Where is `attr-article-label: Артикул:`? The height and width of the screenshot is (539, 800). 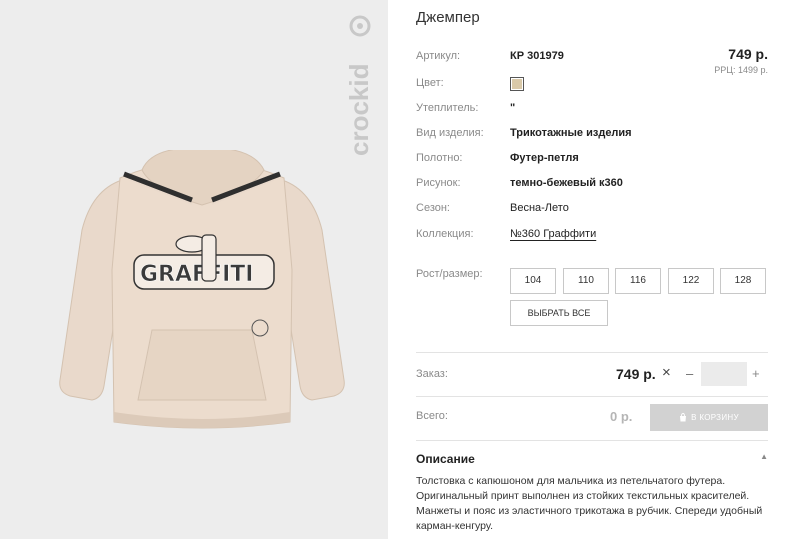 attr-article-label: Артикул: is located at coordinates (438, 56).